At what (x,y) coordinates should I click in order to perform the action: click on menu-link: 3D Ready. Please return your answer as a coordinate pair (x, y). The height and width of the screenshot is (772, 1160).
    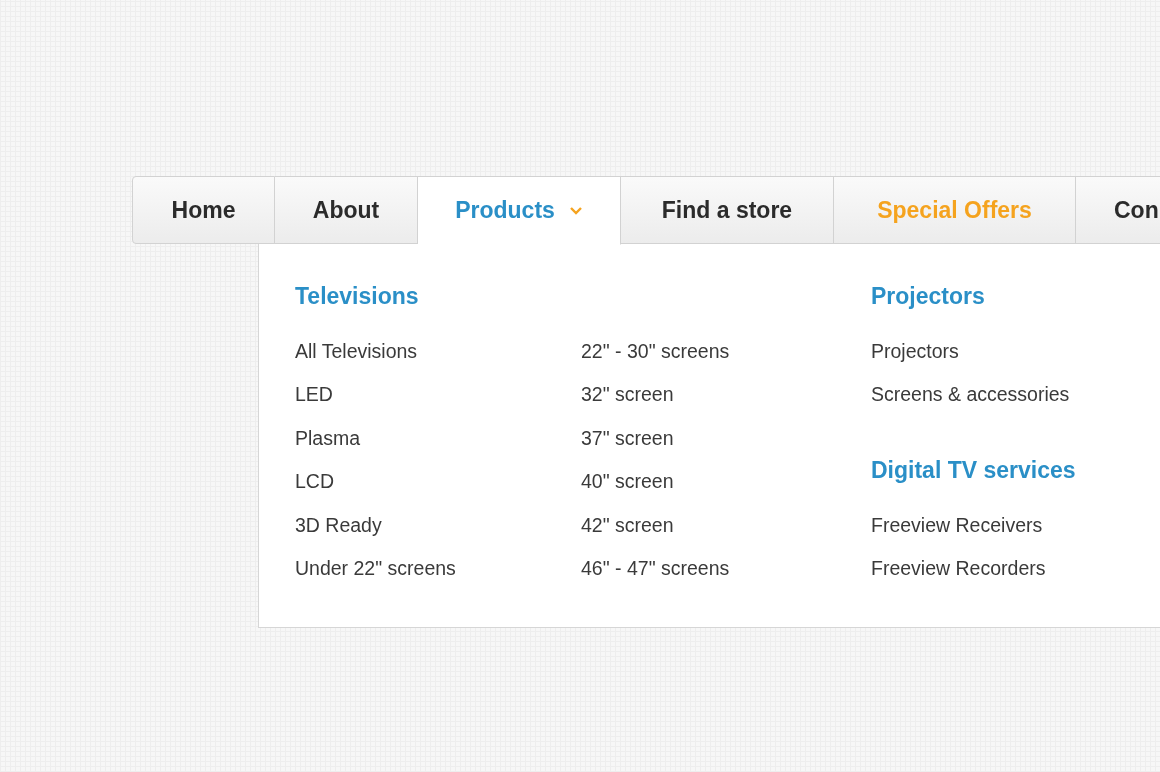
    Looking at the image, I should click on (338, 525).